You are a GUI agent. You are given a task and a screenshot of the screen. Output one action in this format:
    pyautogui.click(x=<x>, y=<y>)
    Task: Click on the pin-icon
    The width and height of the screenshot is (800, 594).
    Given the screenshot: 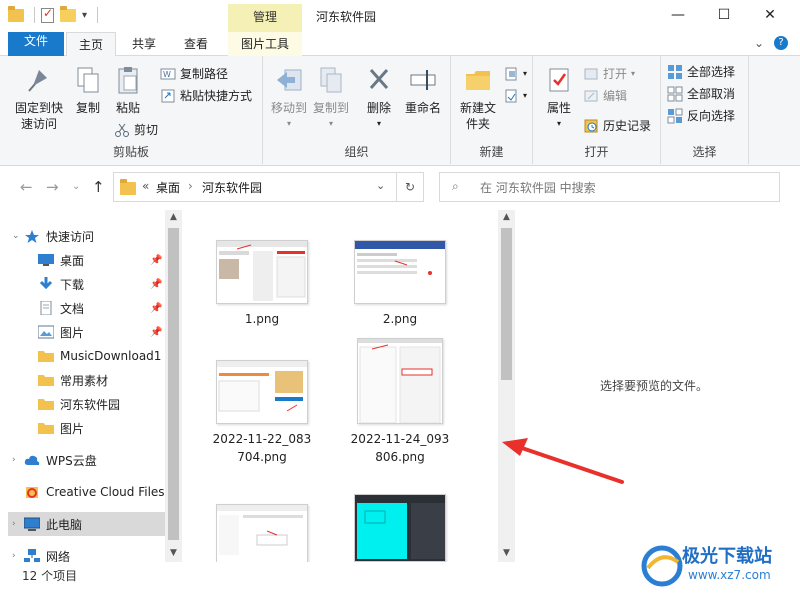 What is the action you would take?
    pyautogui.click(x=39, y=80)
    